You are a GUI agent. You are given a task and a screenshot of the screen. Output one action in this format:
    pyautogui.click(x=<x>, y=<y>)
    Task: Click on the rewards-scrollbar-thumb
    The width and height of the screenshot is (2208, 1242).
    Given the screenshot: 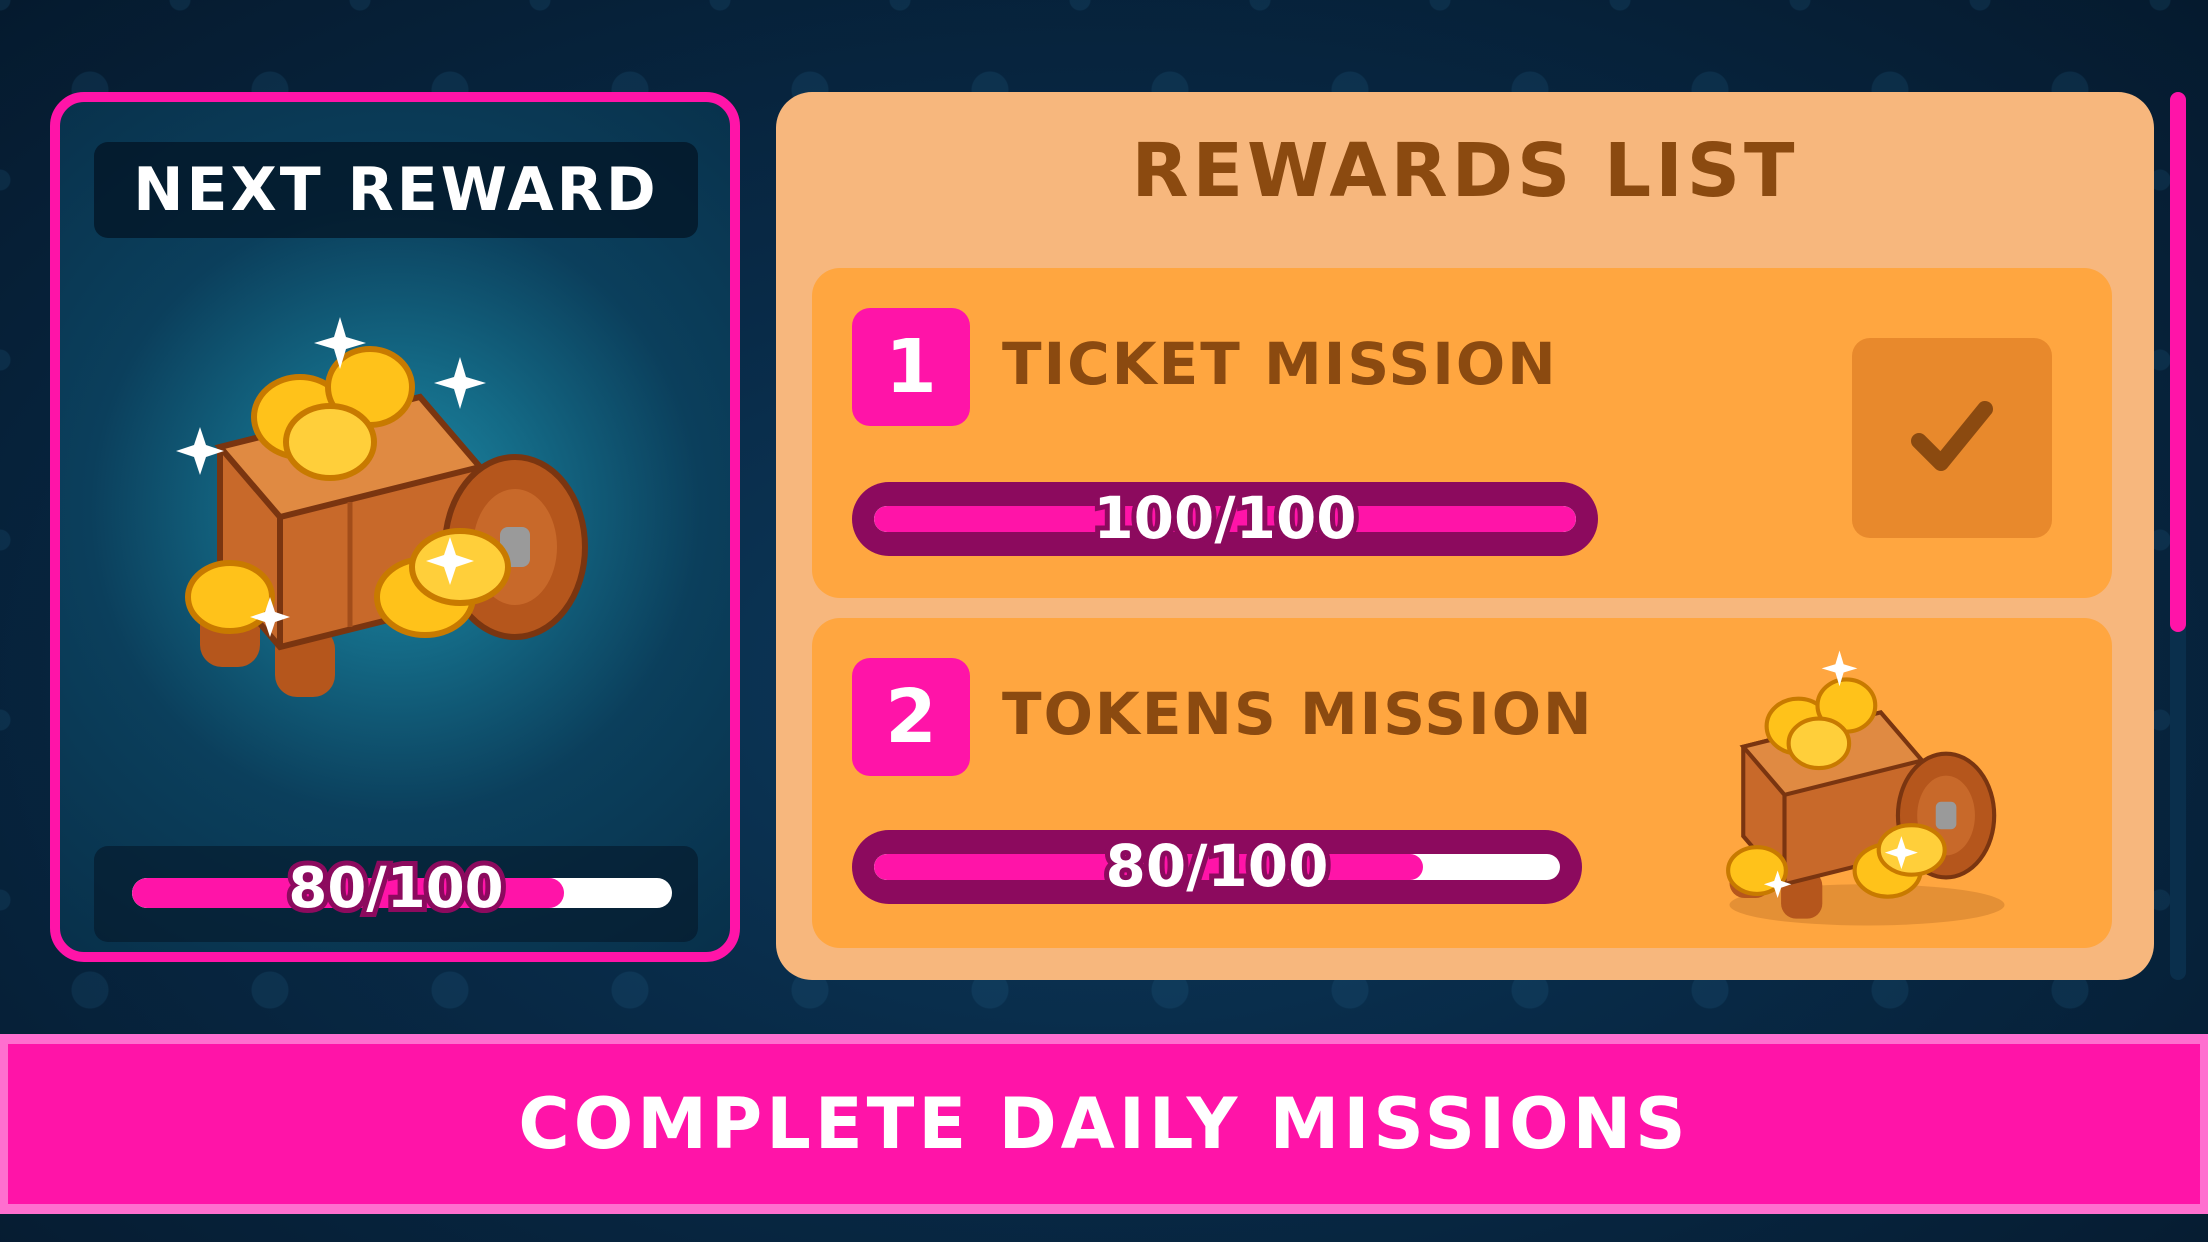 What is the action you would take?
    pyautogui.click(x=2178, y=362)
    